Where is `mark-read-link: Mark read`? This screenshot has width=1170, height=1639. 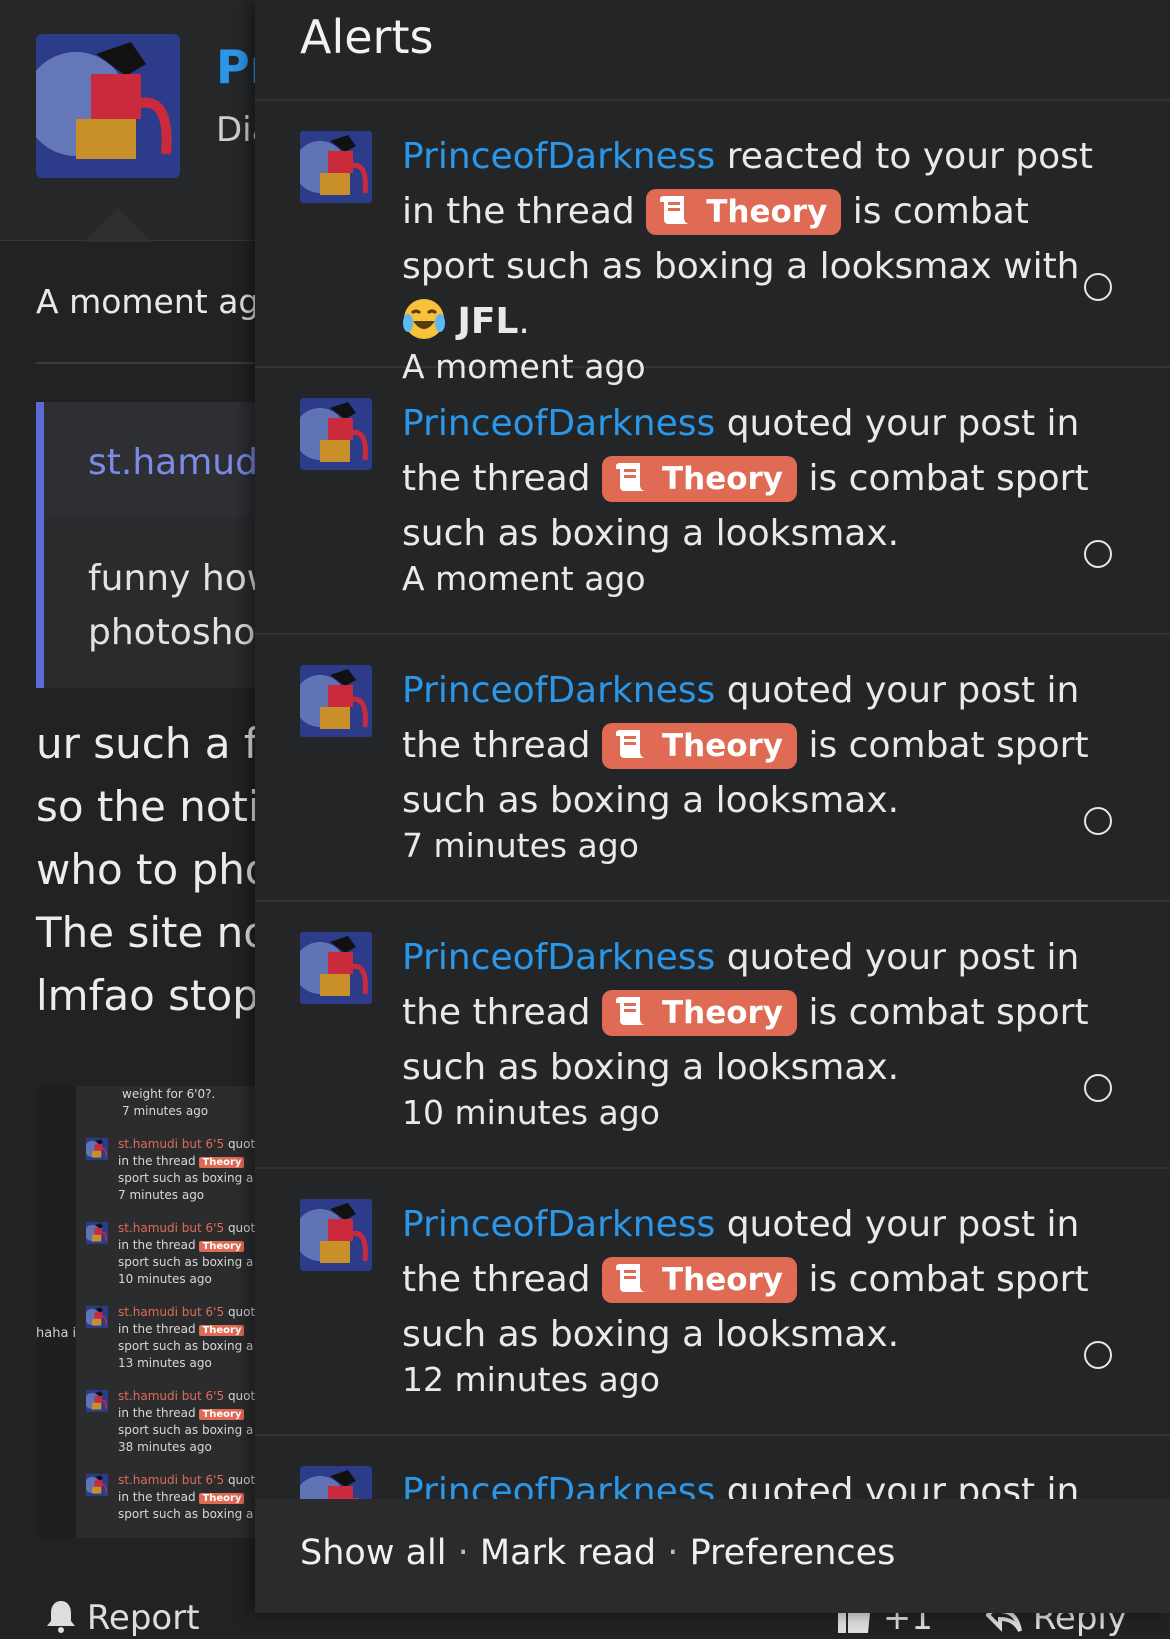
mark-read-link: Mark read is located at coordinates (568, 1553).